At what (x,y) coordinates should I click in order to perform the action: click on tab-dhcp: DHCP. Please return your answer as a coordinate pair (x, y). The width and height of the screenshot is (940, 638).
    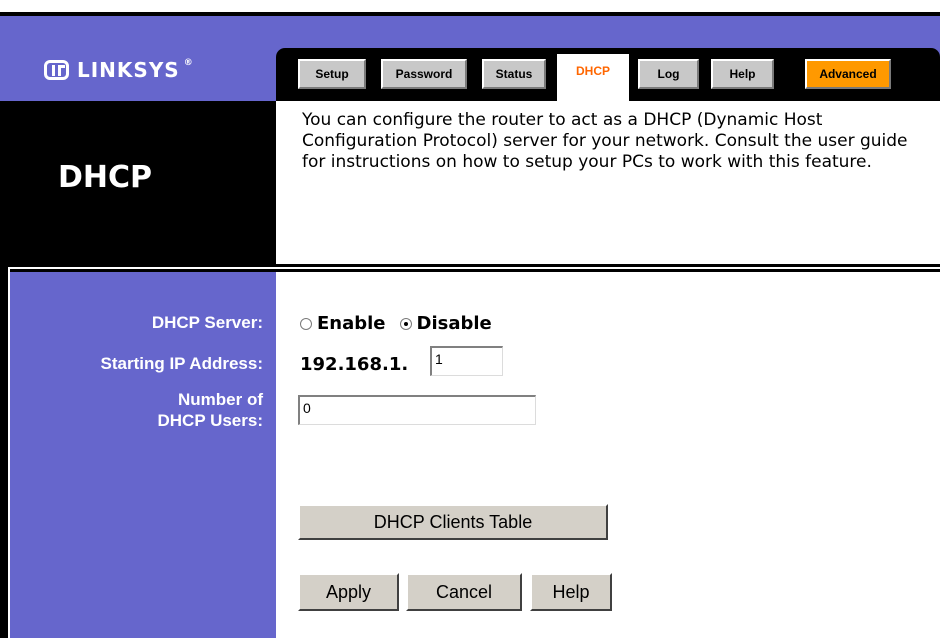
    Looking at the image, I should click on (593, 77).